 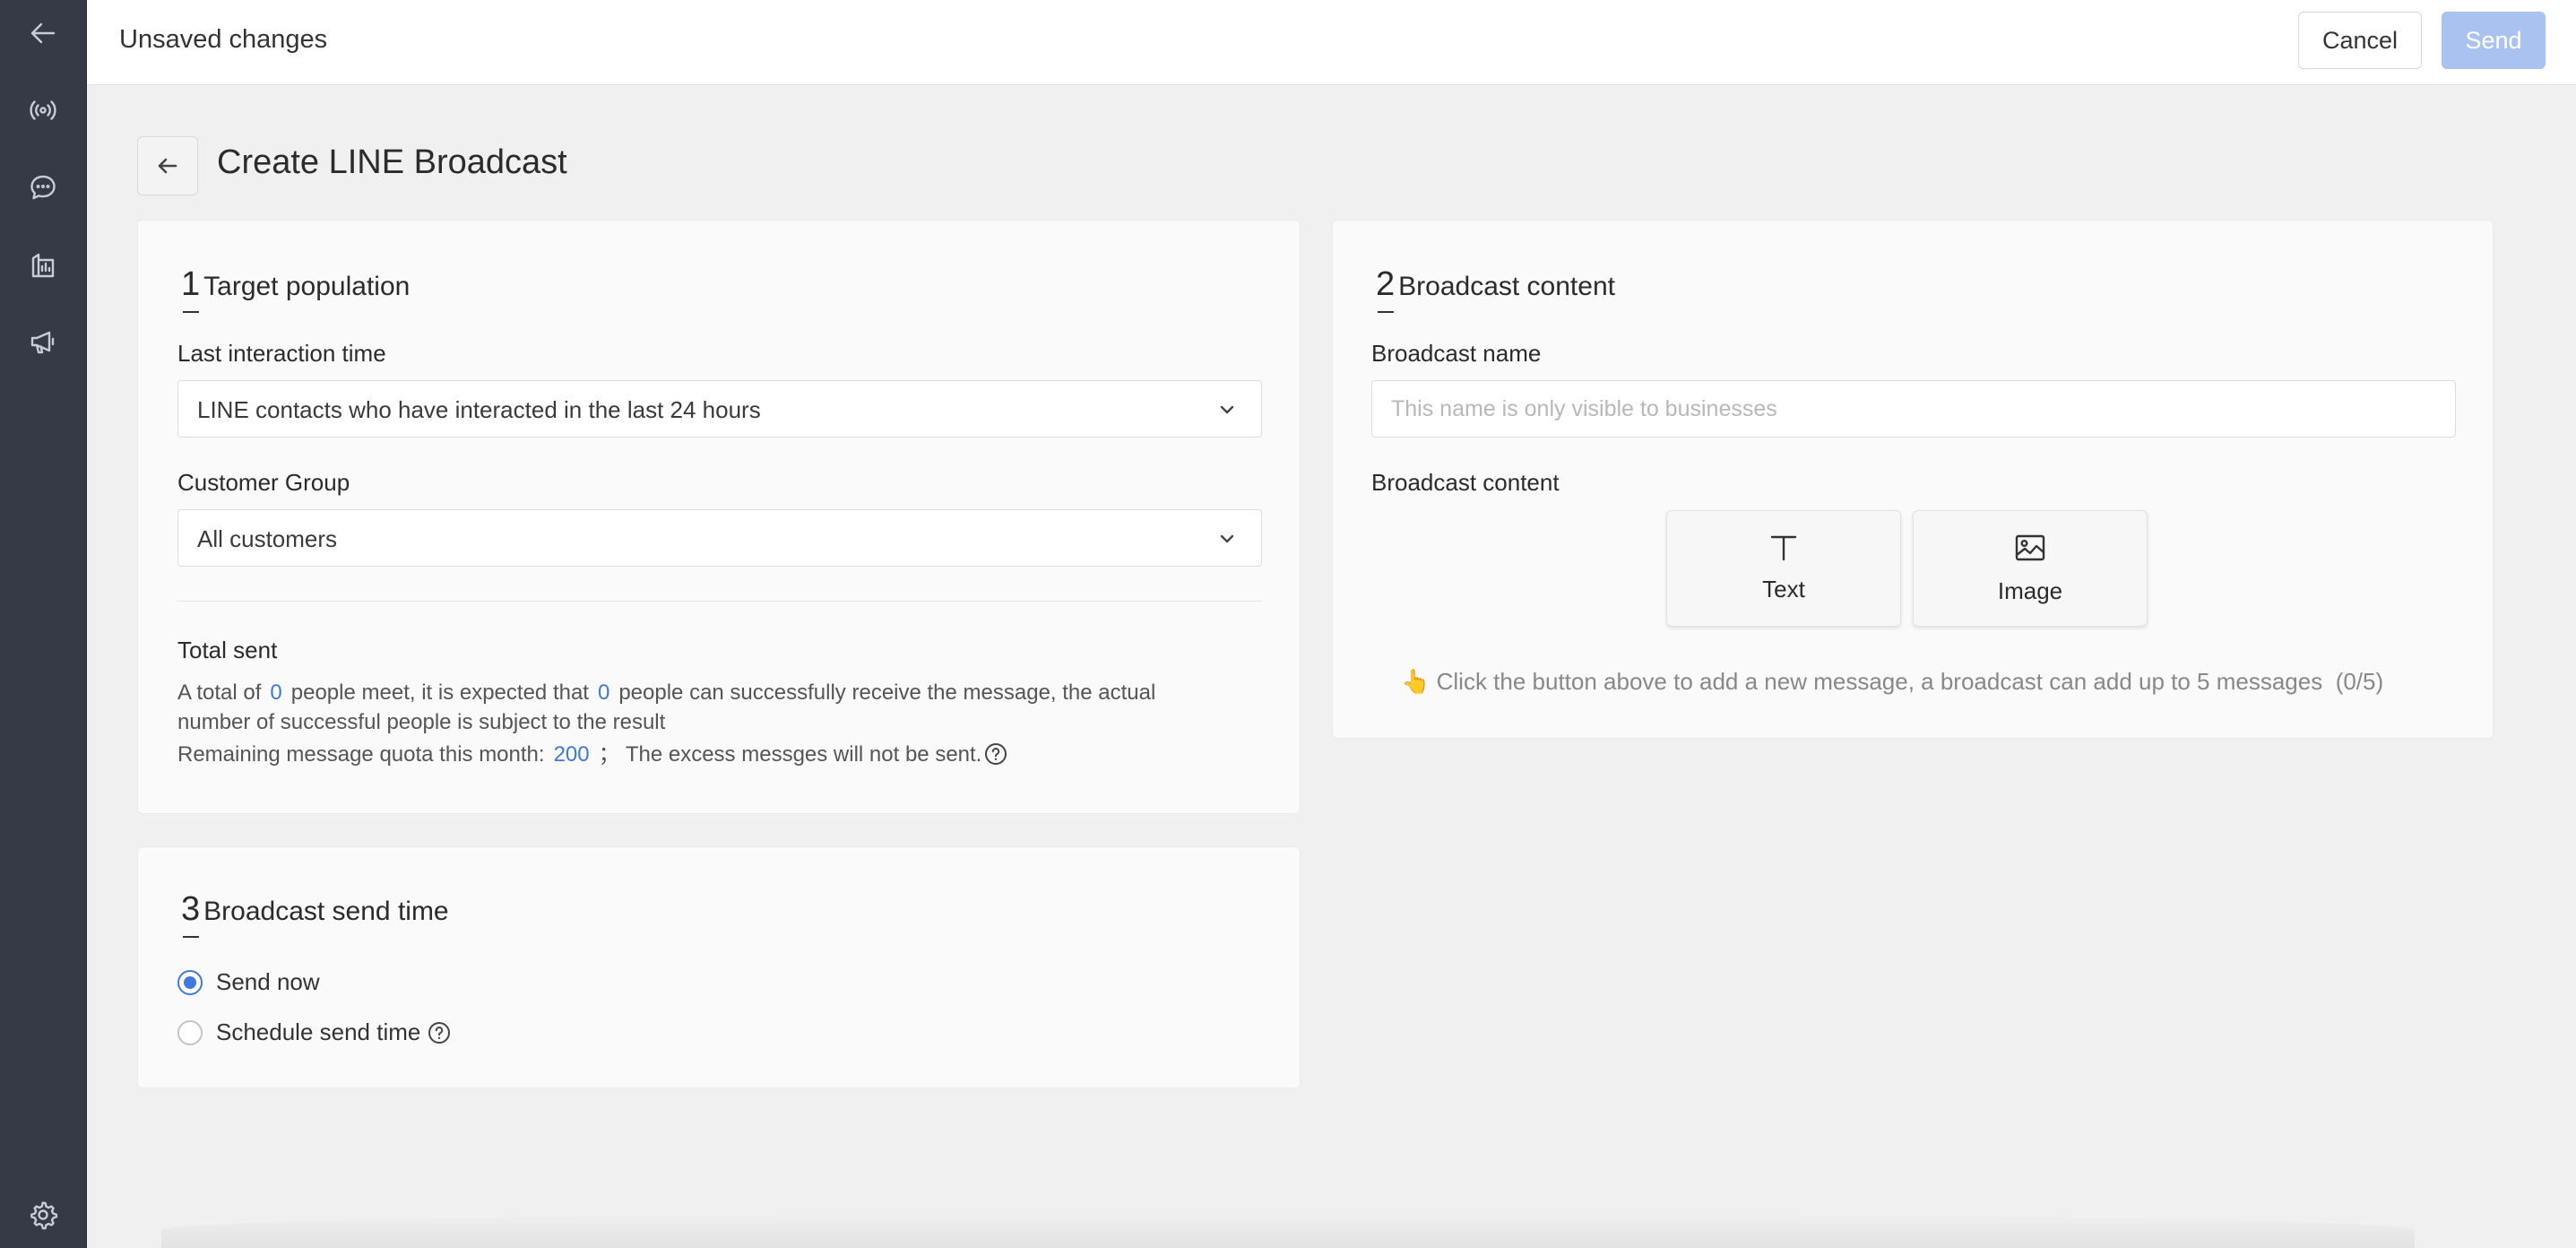 What do you see at coordinates (1783, 589) in the screenshot?
I see `add-text-label: Text` at bounding box center [1783, 589].